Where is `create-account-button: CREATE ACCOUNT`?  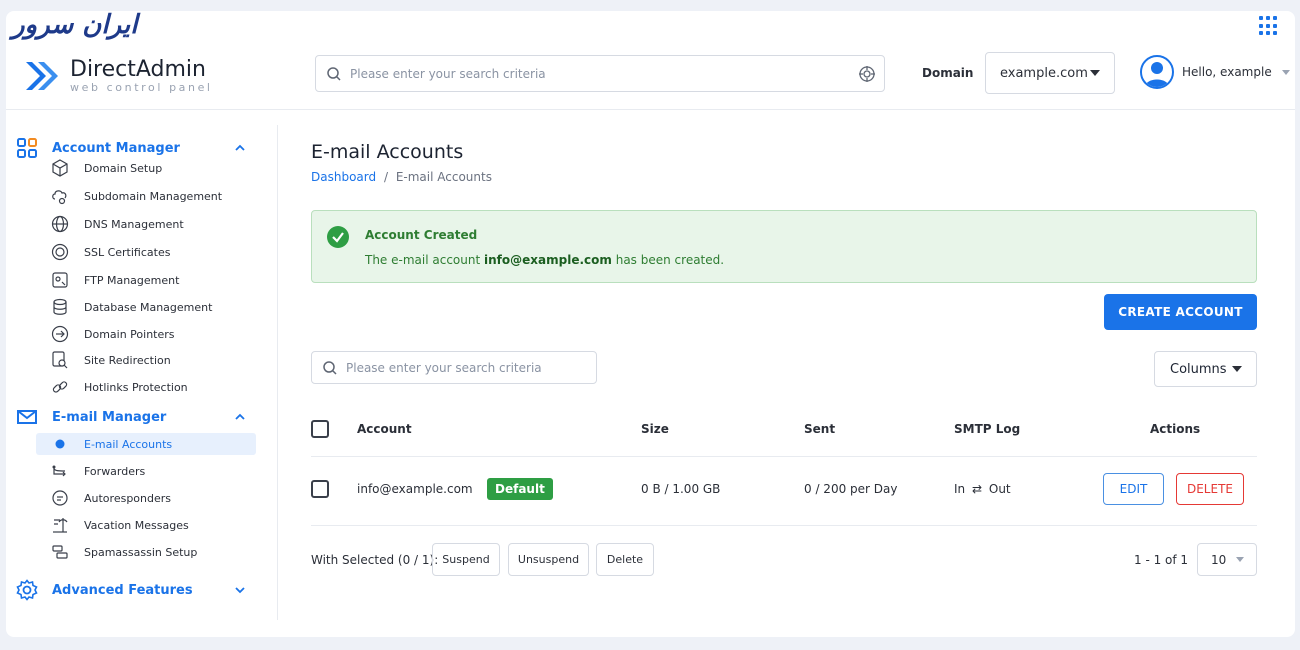
create-account-button: CREATE ACCOUNT is located at coordinates (1180, 312).